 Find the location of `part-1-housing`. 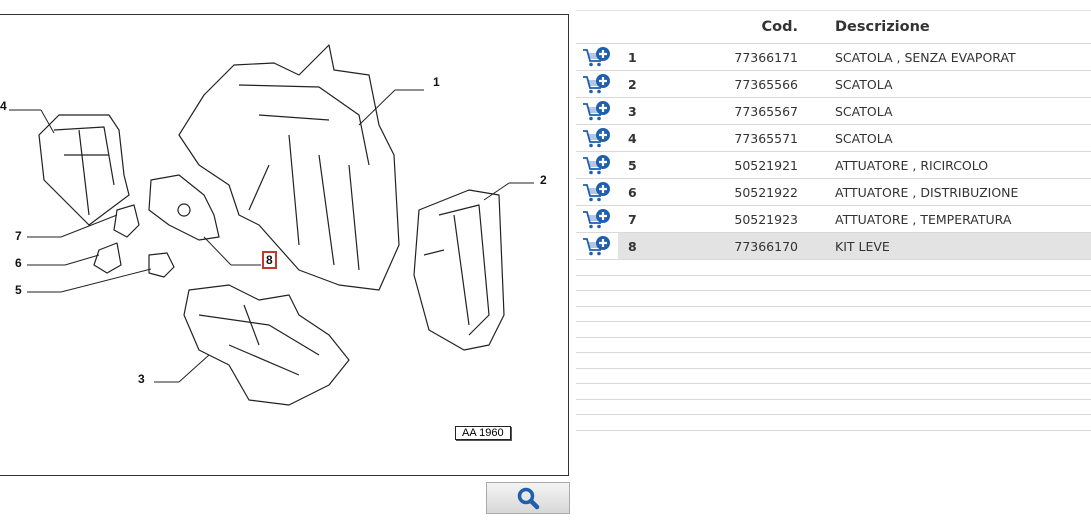

part-1-housing is located at coordinates (289, 167).